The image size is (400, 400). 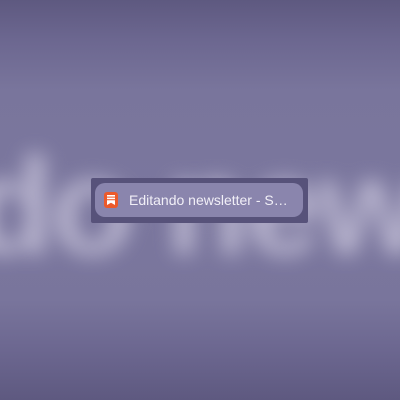 What do you see at coordinates (211, 200) in the screenshot?
I see `tab-title: Editando newsletter - Substack` at bounding box center [211, 200].